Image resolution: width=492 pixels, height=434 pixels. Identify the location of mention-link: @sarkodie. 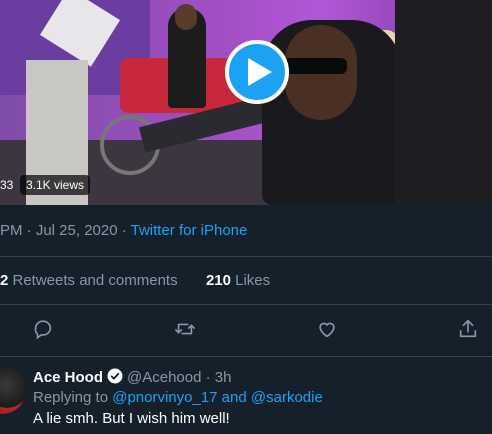
(287, 397).